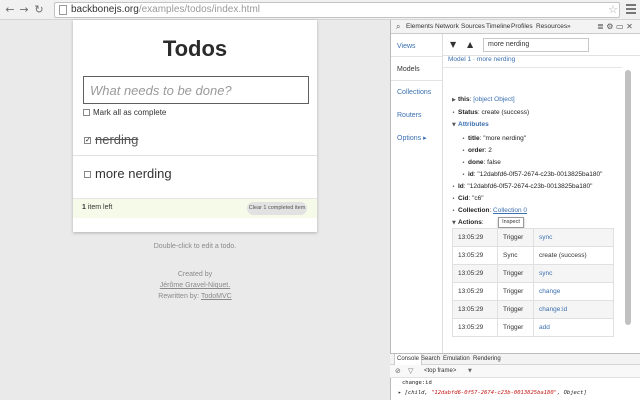 This screenshot has height=400, width=640. I want to click on todo-footer: 1 item left Clear 1 completed item, so click(195, 208).